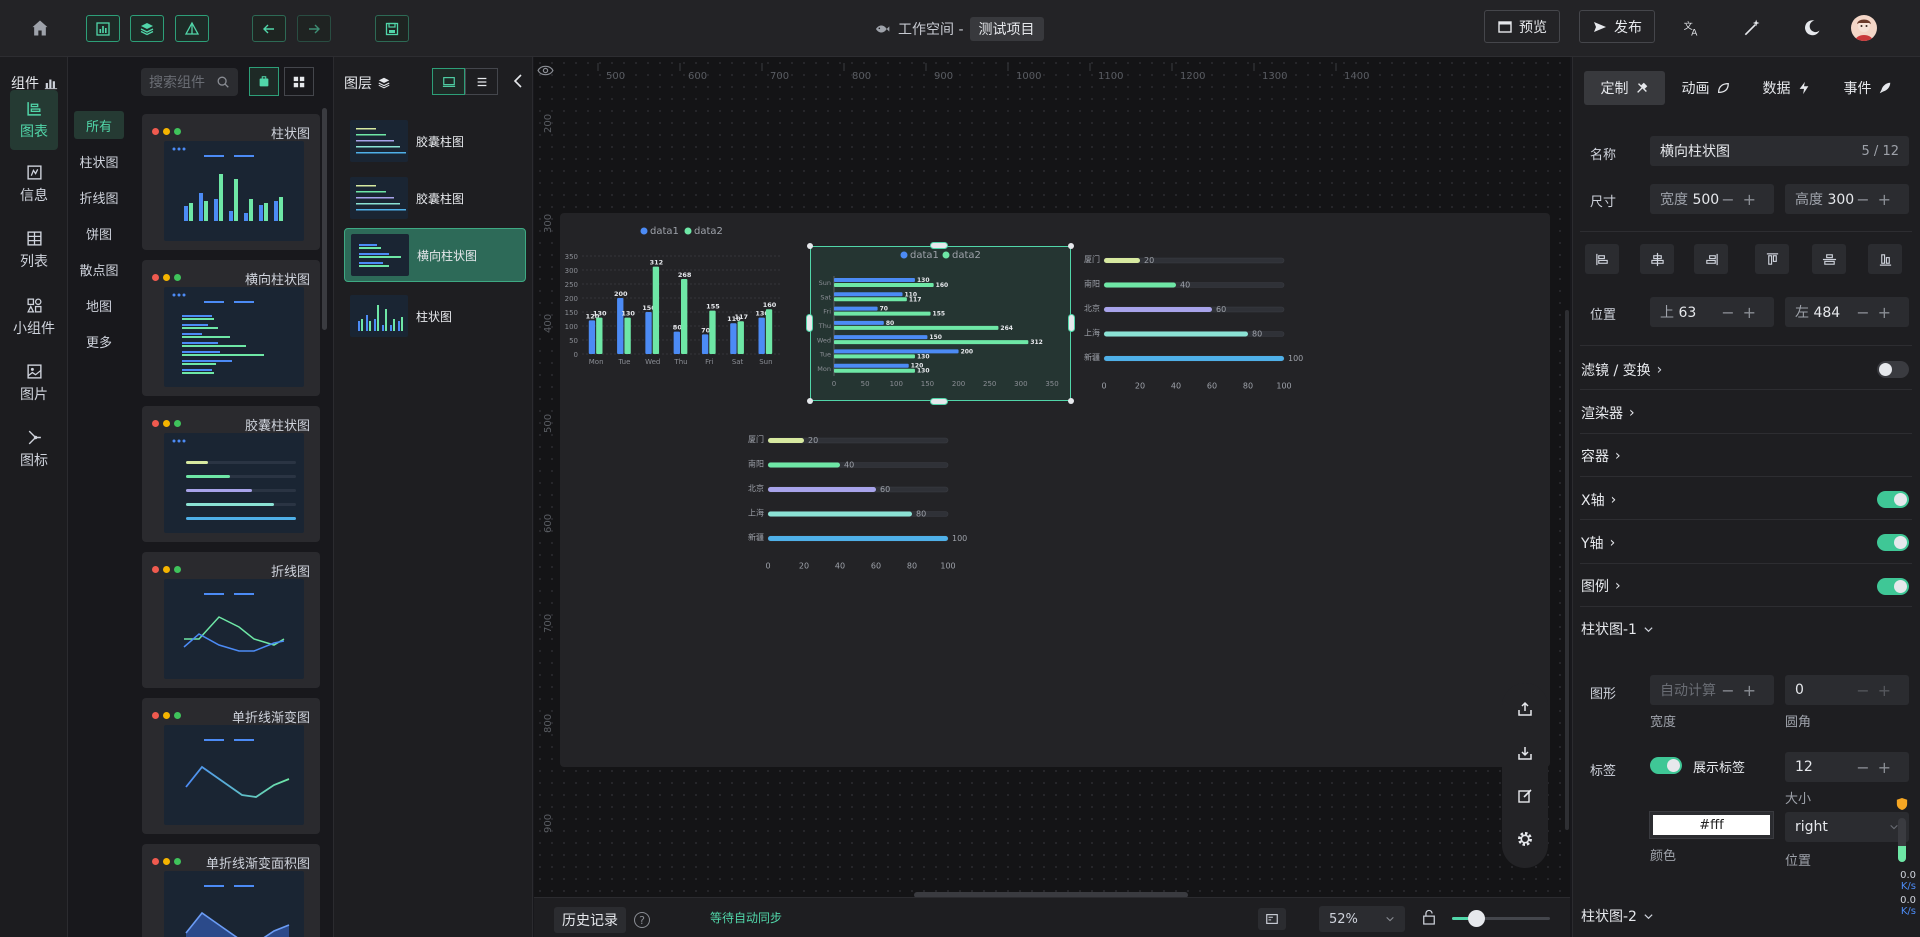 The width and height of the screenshot is (1920, 937). I want to click on y-axis-toggle, so click(1893, 542).